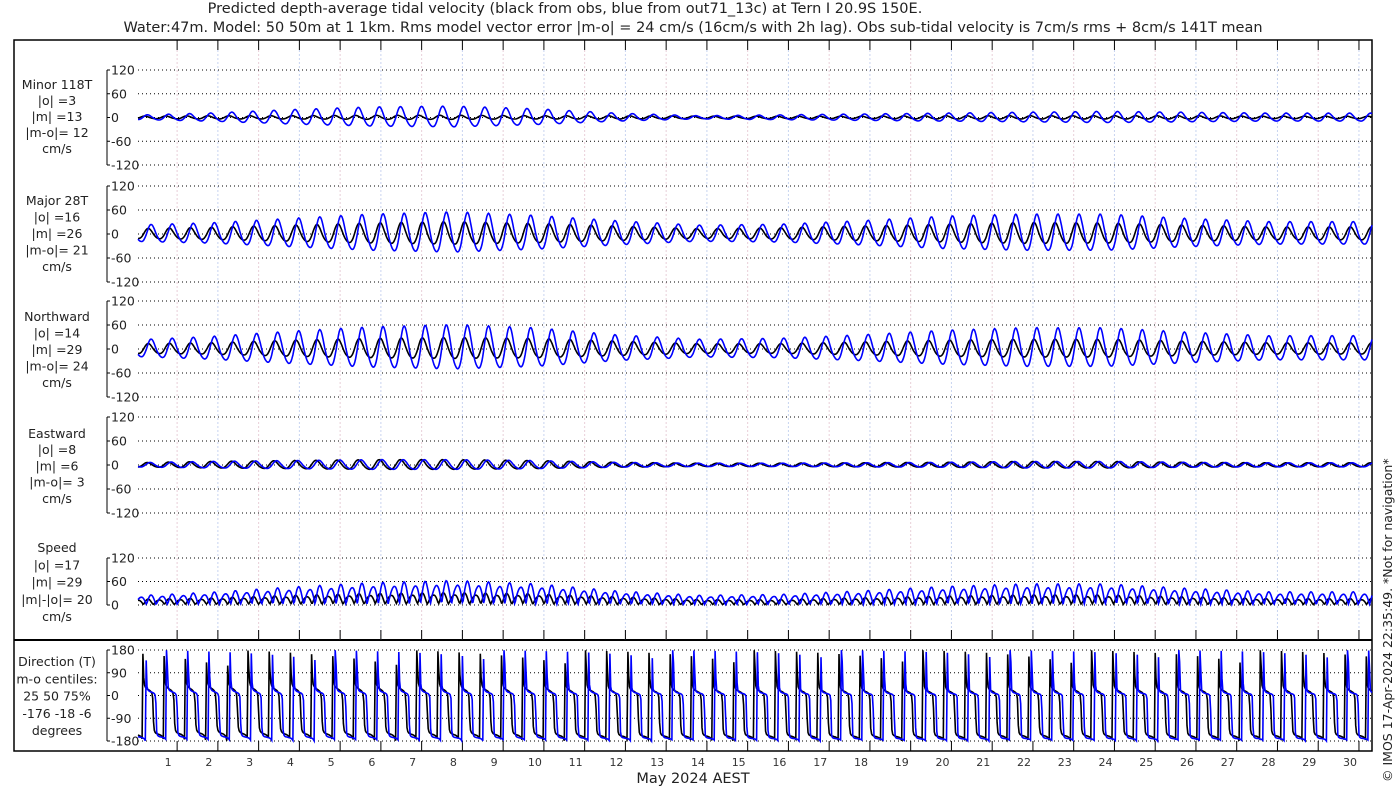  I want to click on panel-label-line: 25 50 75%, so click(57, 696).